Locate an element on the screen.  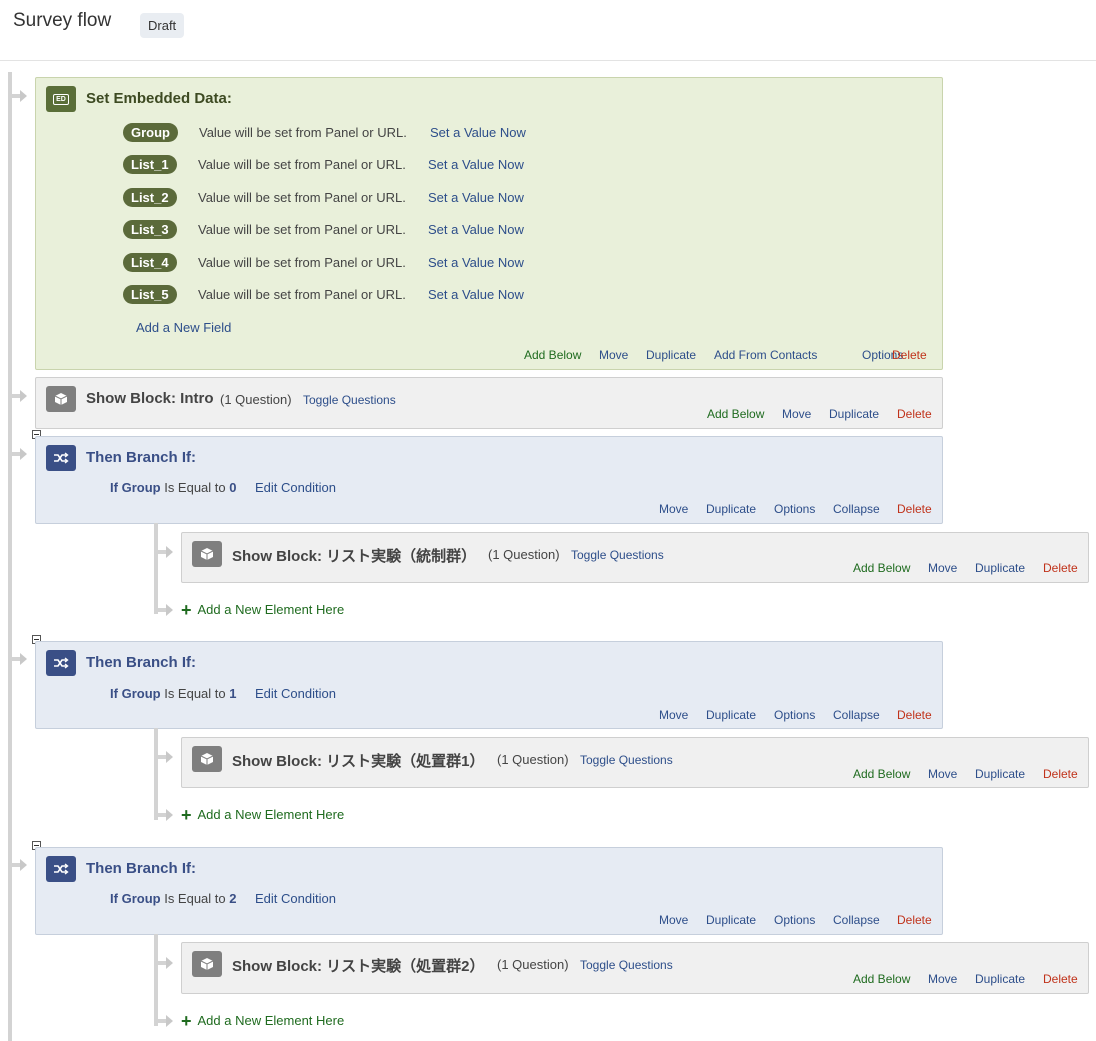
field-name-pill: List_2 is located at coordinates (150, 197).